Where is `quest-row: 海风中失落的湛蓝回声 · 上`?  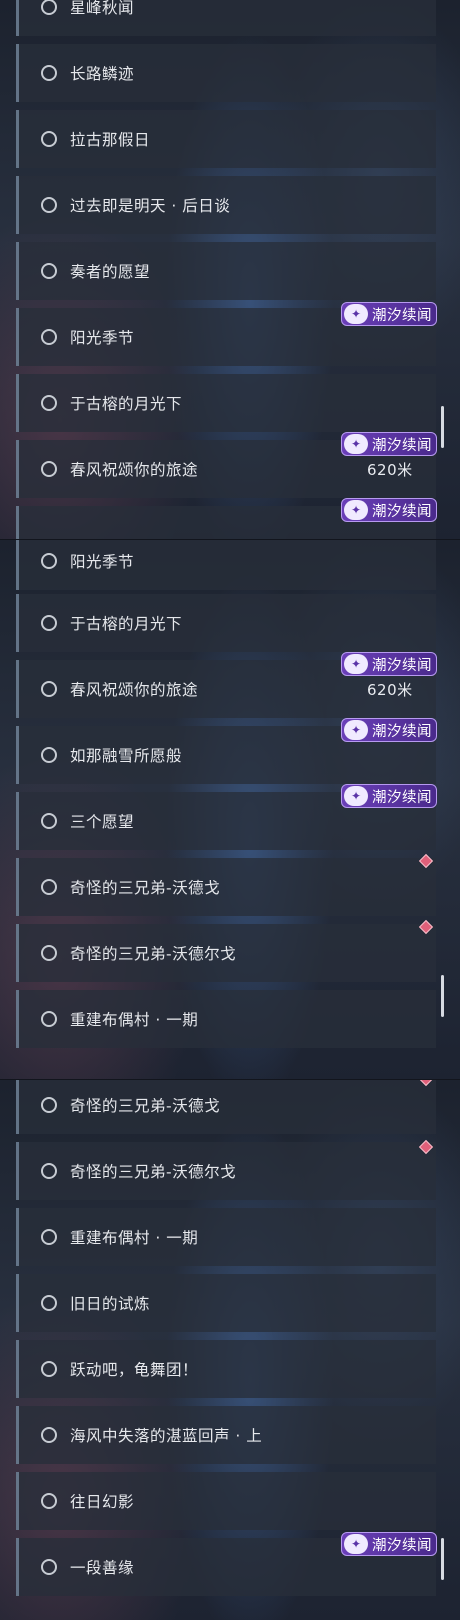
quest-row: 海风中失落的湛蓝回声 · 上 is located at coordinates (226, 1435).